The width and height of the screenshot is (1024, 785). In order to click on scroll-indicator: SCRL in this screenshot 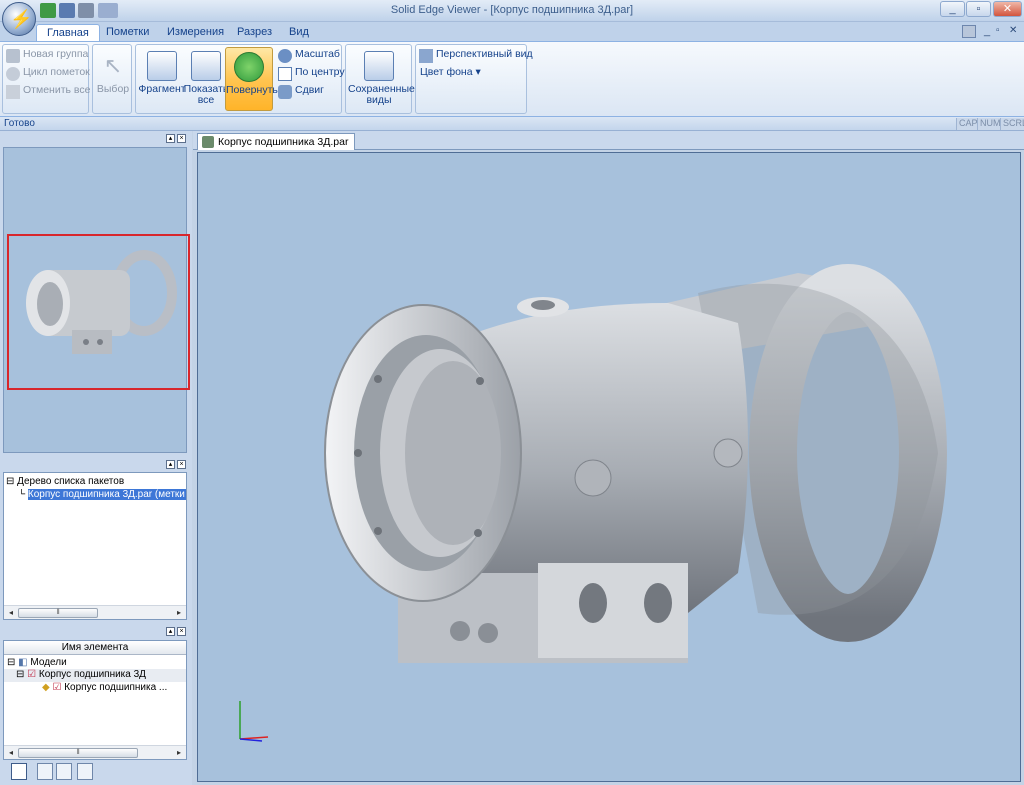, I will do `click(1012, 124)`.